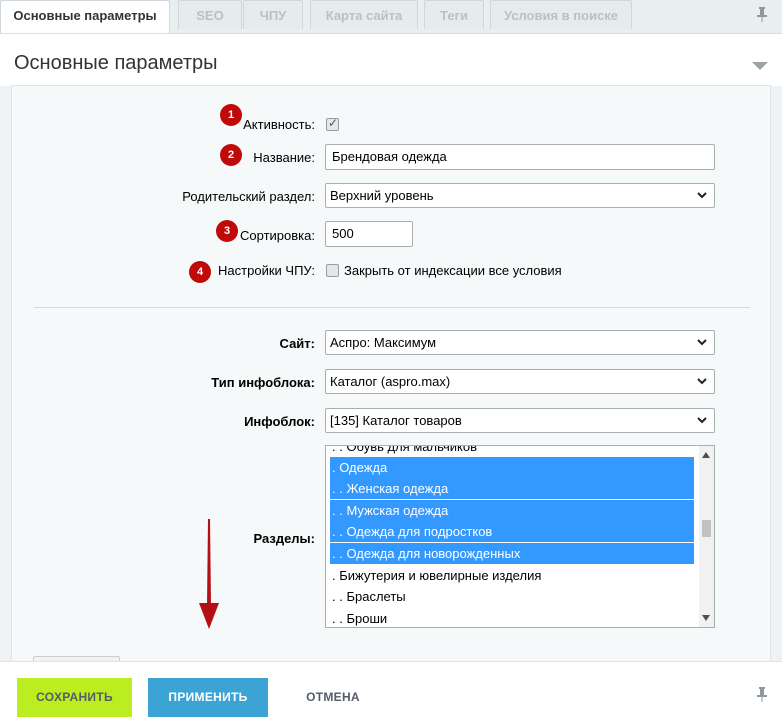  Describe the element at coordinates (561, 14) in the screenshot. I see `tab-search-conditions: Условия в поиске` at that location.